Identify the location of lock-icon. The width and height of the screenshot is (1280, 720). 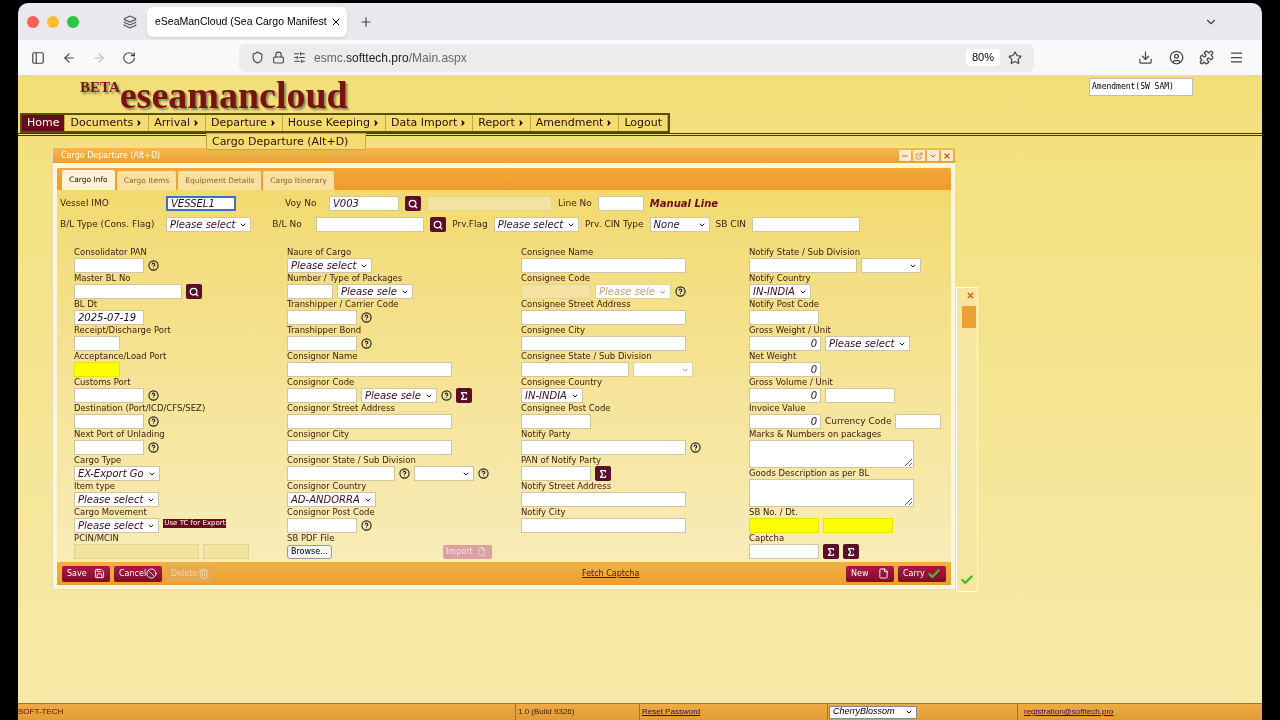
(278, 57).